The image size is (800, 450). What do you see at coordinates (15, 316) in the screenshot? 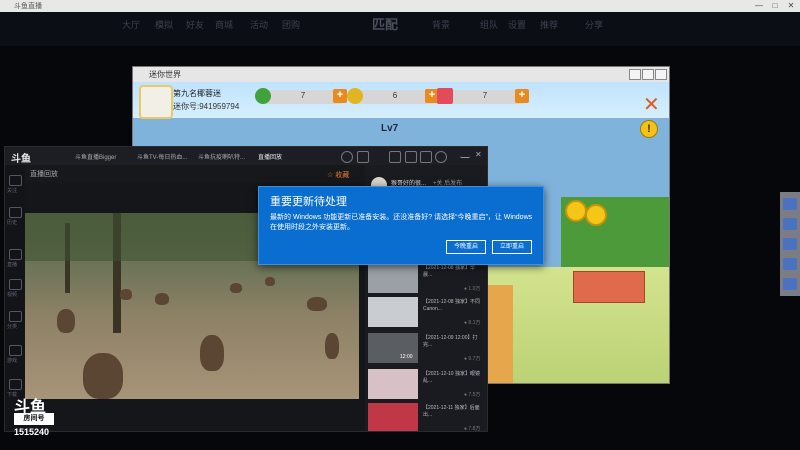
I see `category-icon` at bounding box center [15, 316].